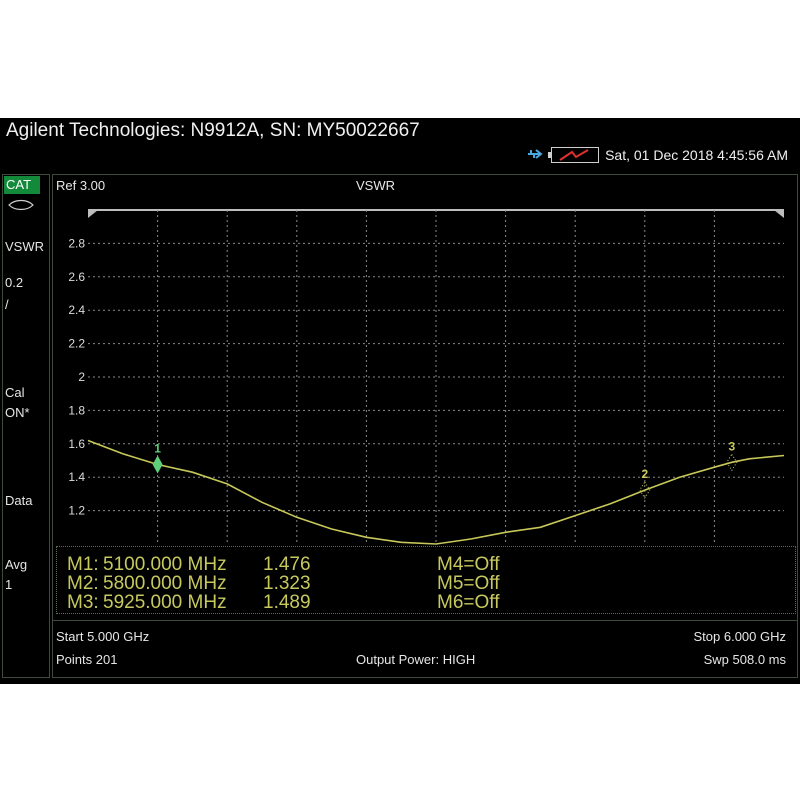 This screenshot has height=800, width=800. What do you see at coordinates (740, 636) in the screenshot?
I see `stop-frequency: Stop 6.000 GHz` at bounding box center [740, 636].